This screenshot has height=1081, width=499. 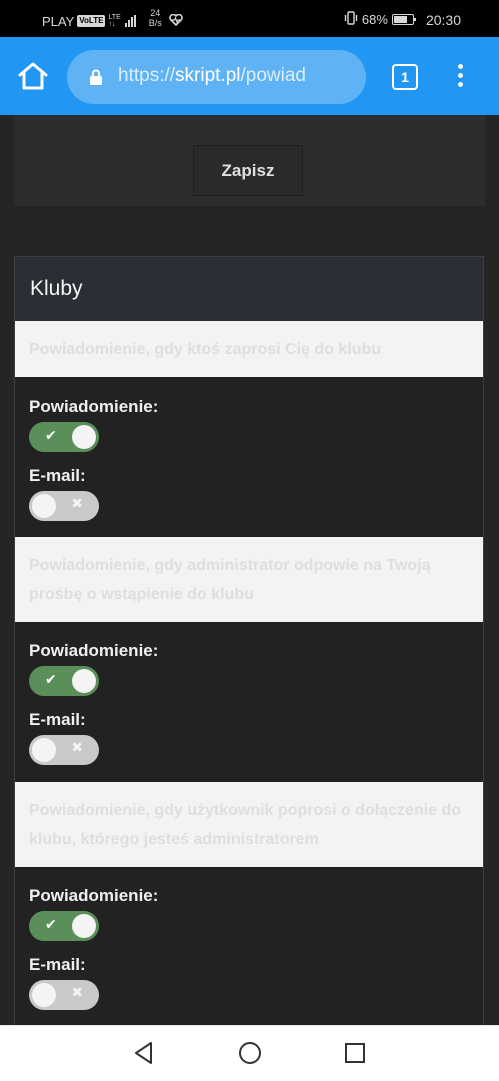 I want to click on url-domain: skript.pl, so click(x=208, y=75).